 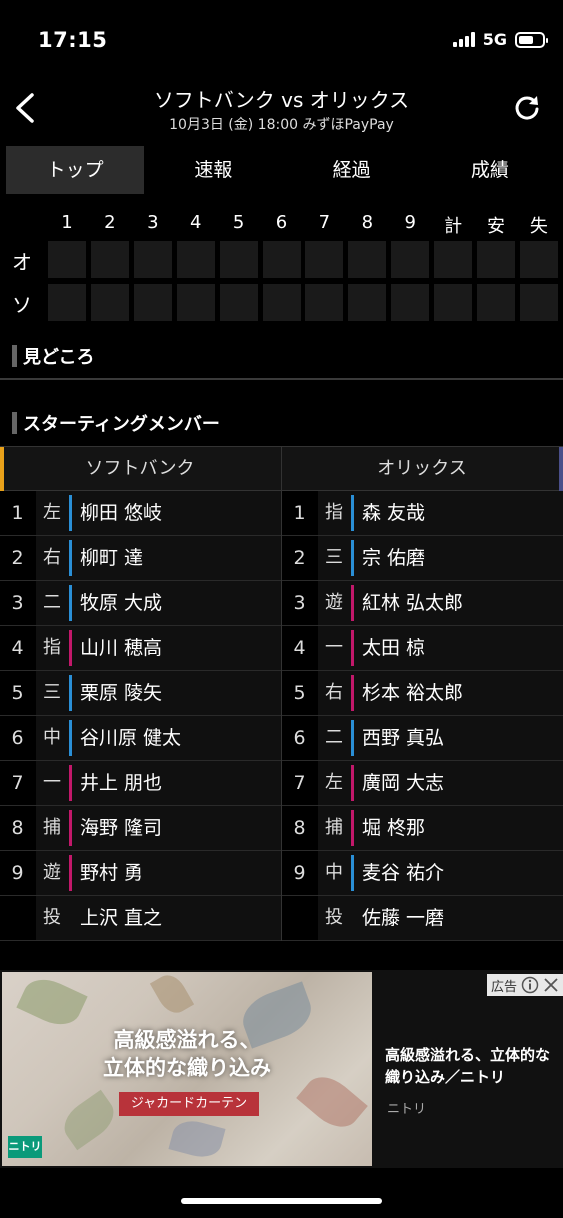 What do you see at coordinates (121, 693) in the screenshot?
I see `player-name: 栗原 陵矢` at bounding box center [121, 693].